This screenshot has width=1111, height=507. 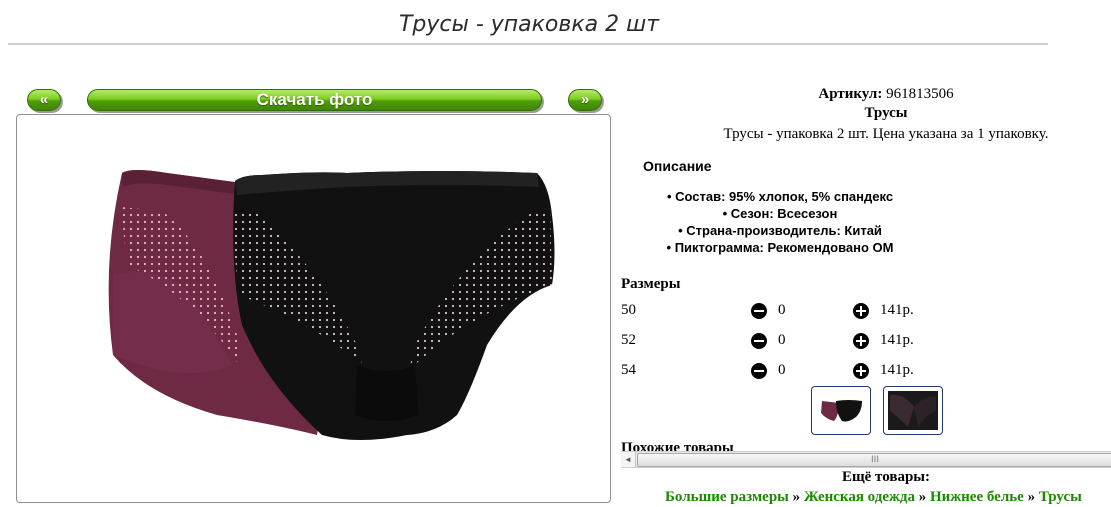 What do you see at coordinates (628, 459) in the screenshot?
I see `scroll-left-arrow-icon: ◄` at bounding box center [628, 459].